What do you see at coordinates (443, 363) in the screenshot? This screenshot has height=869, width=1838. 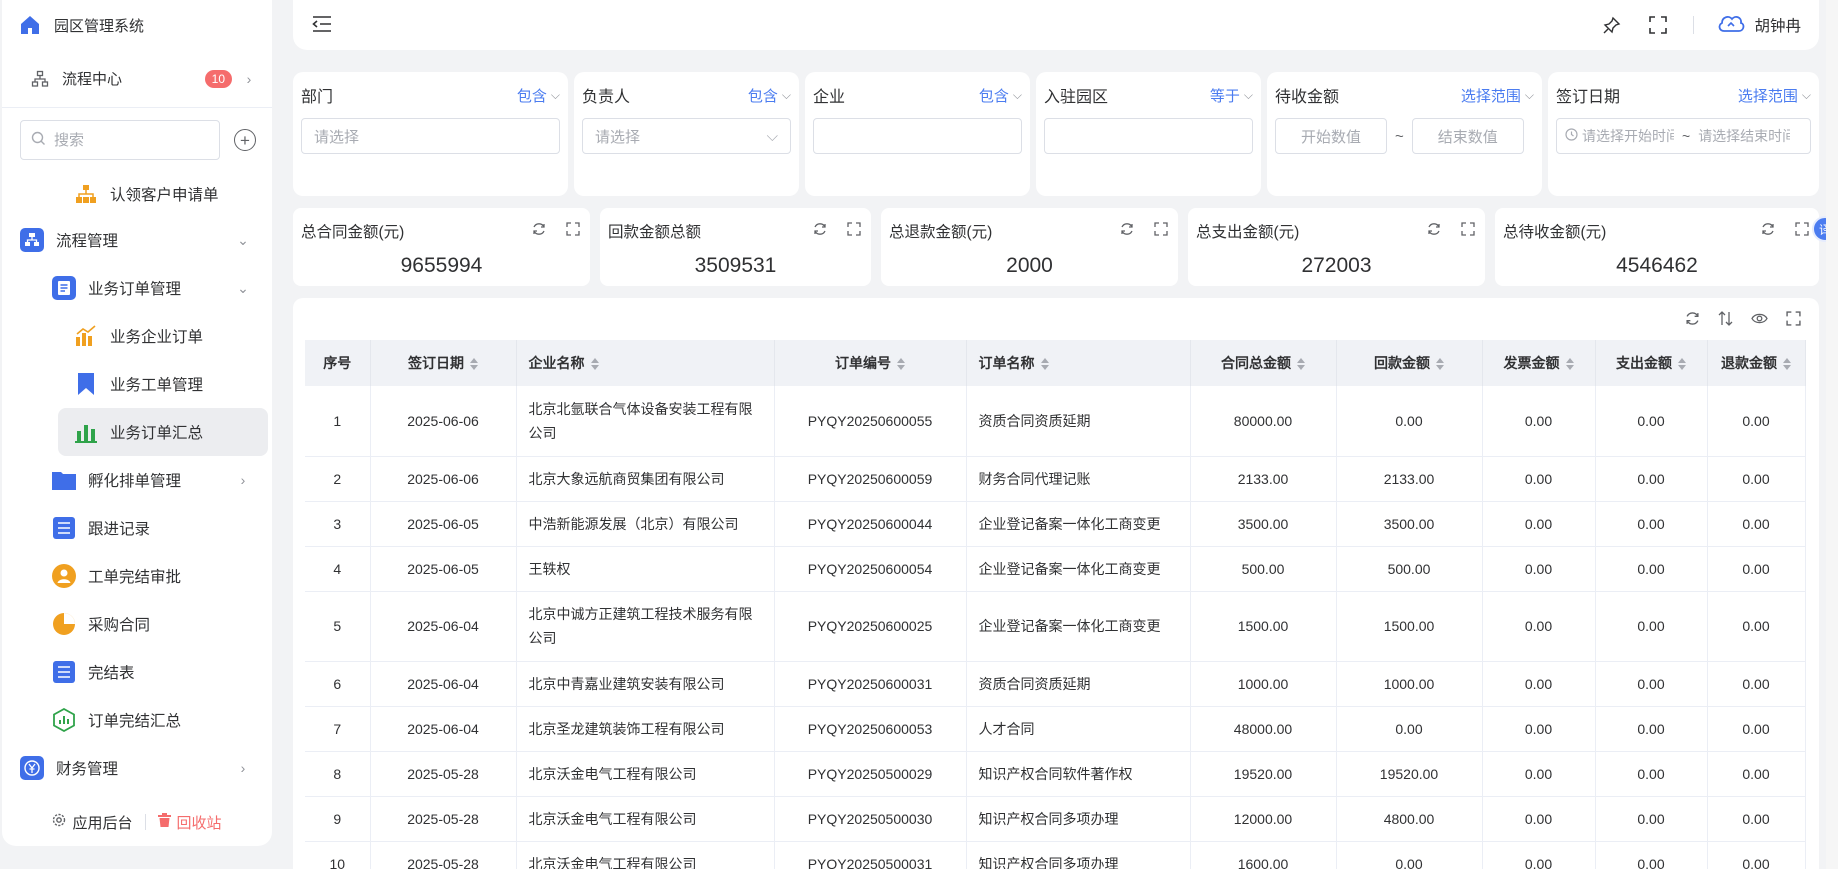 I see `col-header: 签订日期` at bounding box center [443, 363].